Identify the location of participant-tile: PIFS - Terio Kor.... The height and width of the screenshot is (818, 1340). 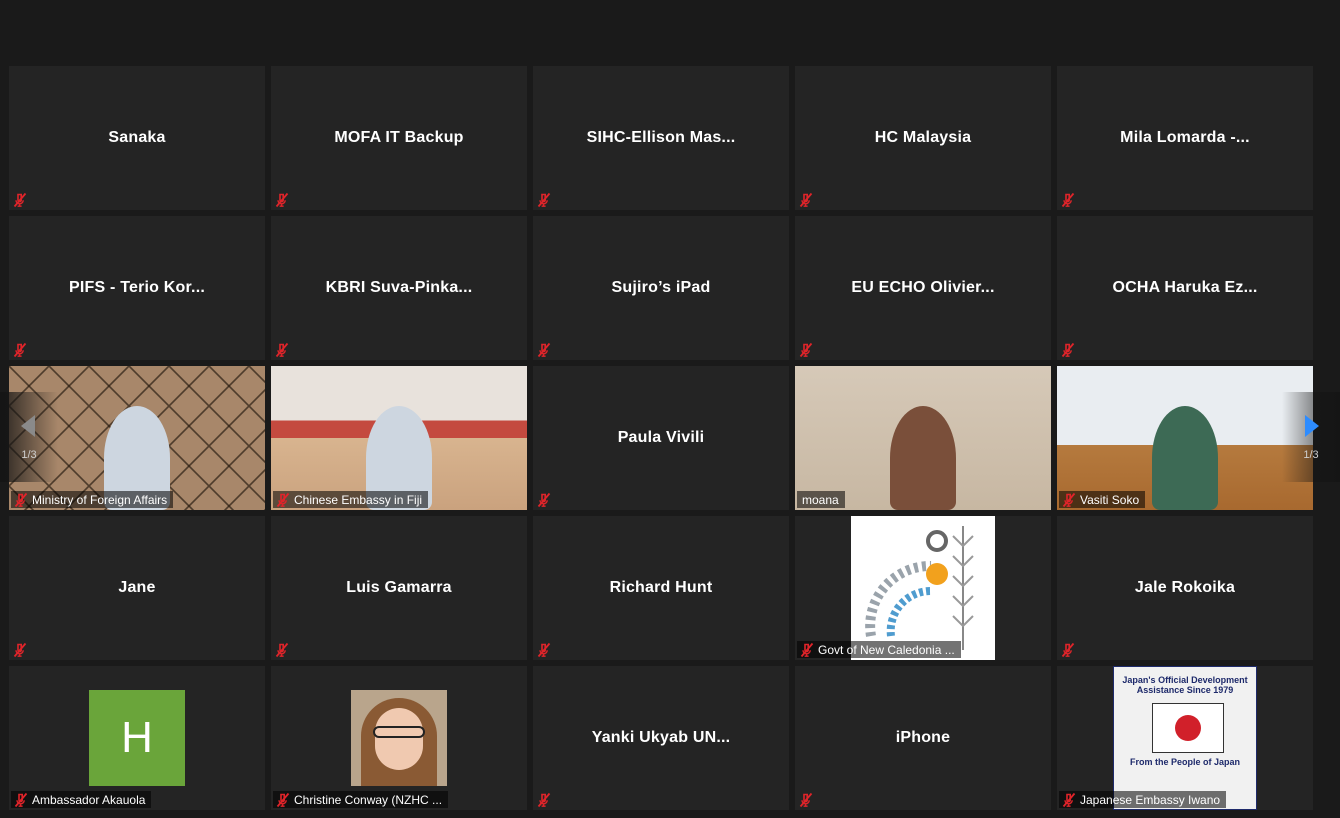
(137, 288).